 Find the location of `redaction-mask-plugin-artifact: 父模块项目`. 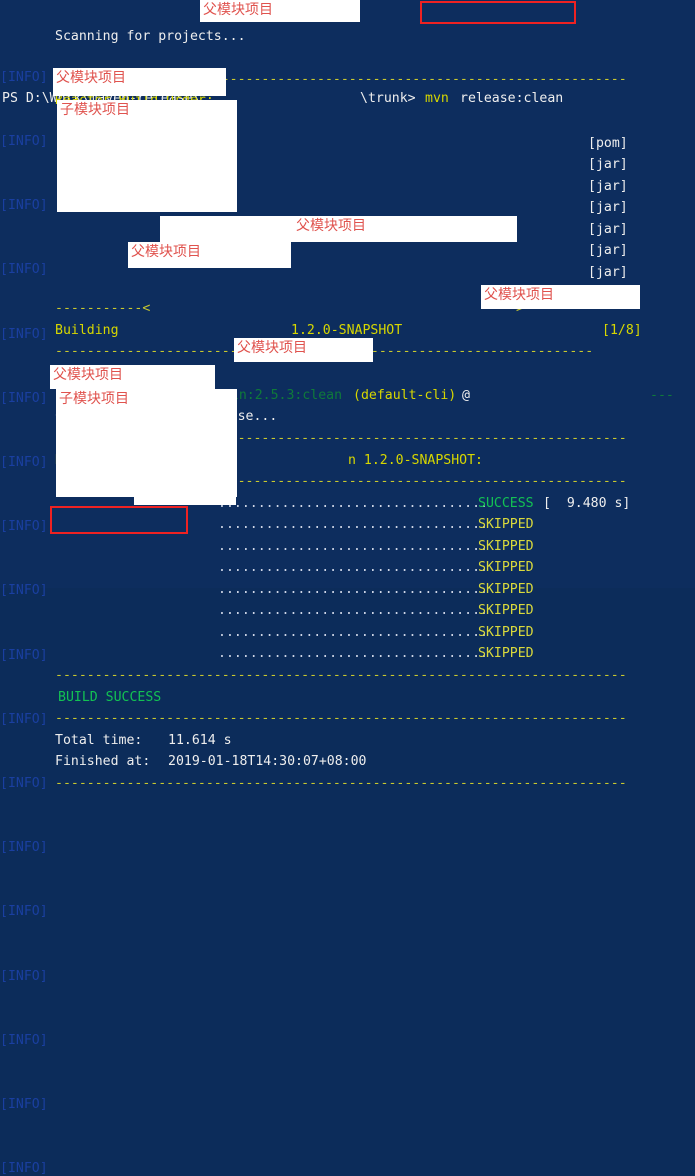

redaction-mask-plugin-artifact: 父模块项目 is located at coordinates (560, 297).